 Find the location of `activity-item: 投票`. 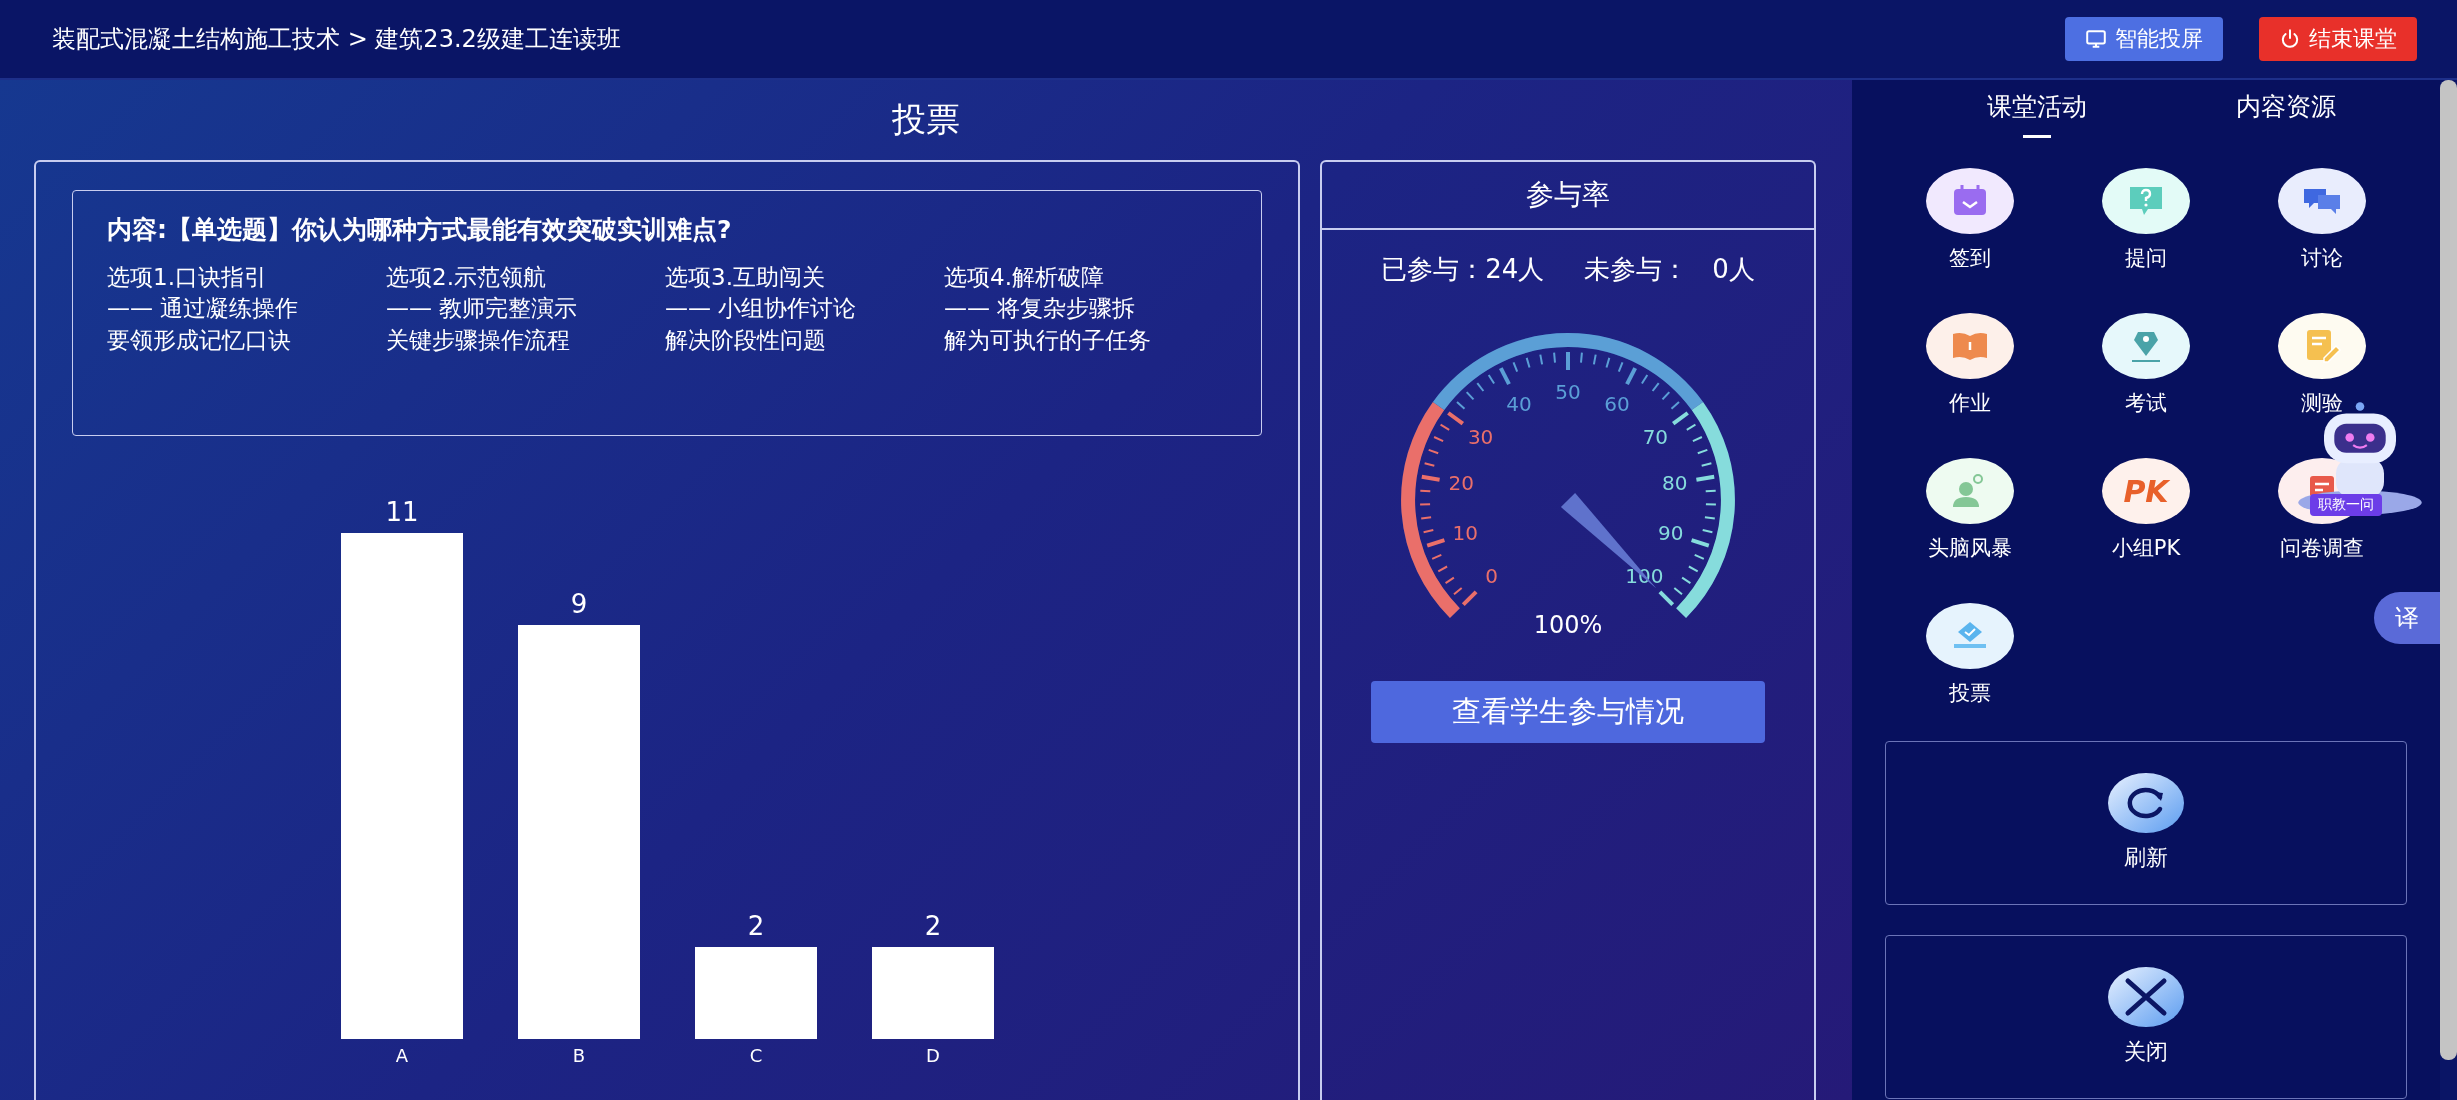

activity-item: 投票 is located at coordinates (1970, 655).